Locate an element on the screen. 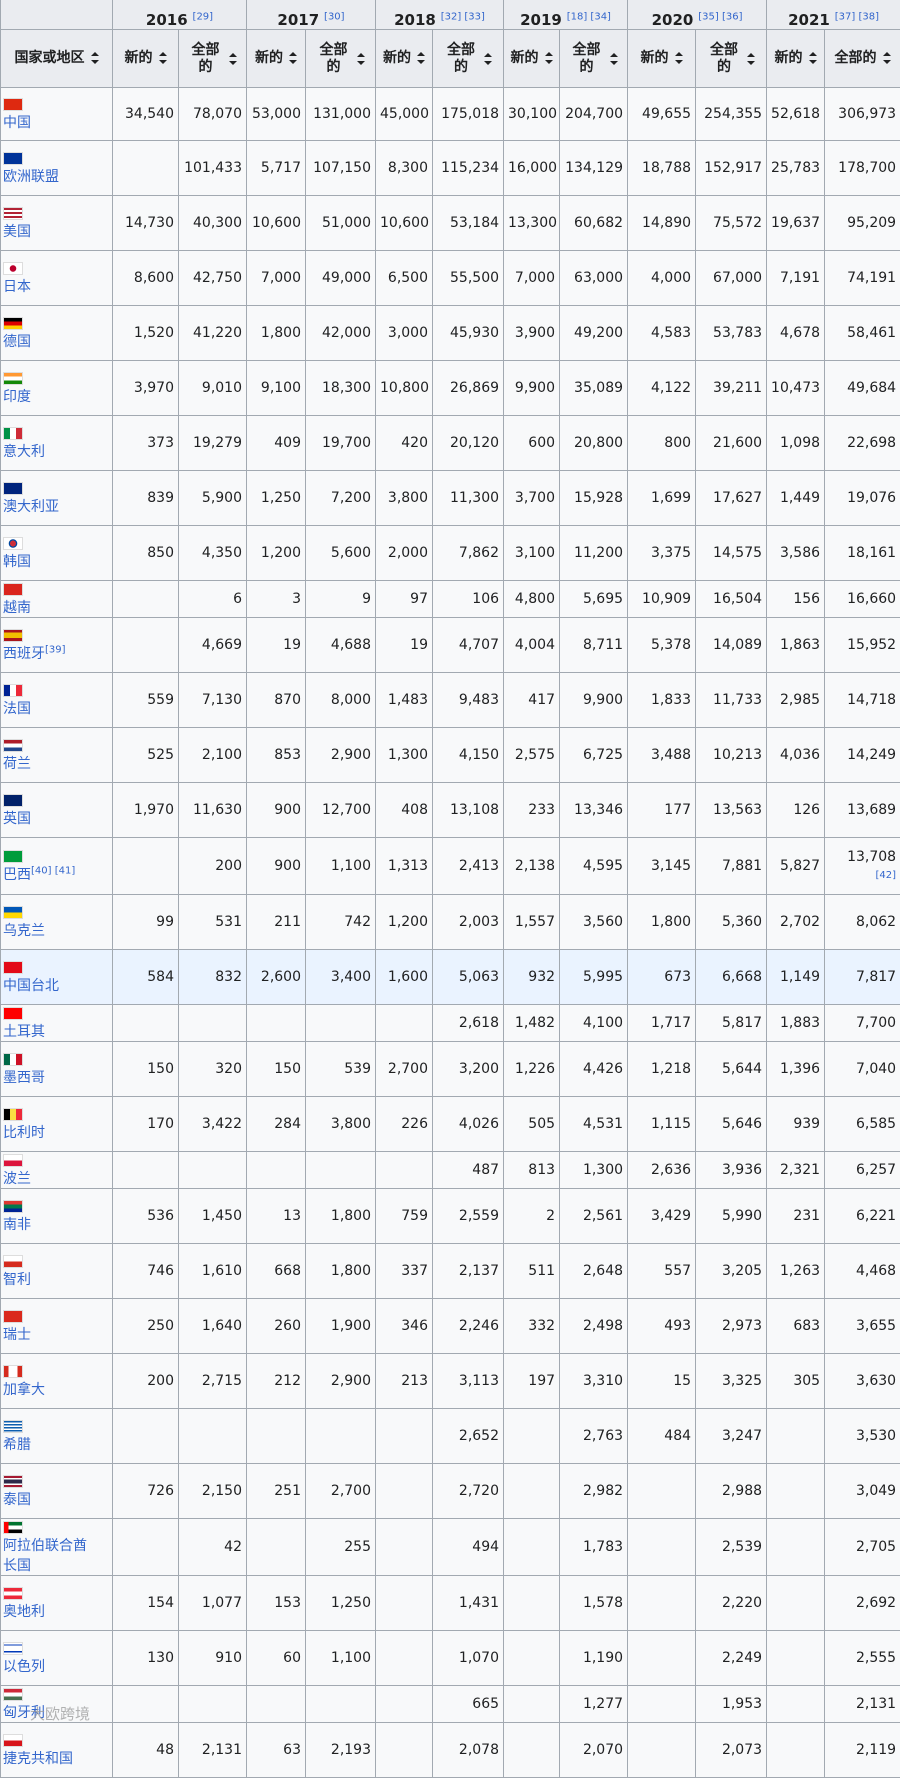  ukraine-flag-icon is located at coordinates (13, 912).